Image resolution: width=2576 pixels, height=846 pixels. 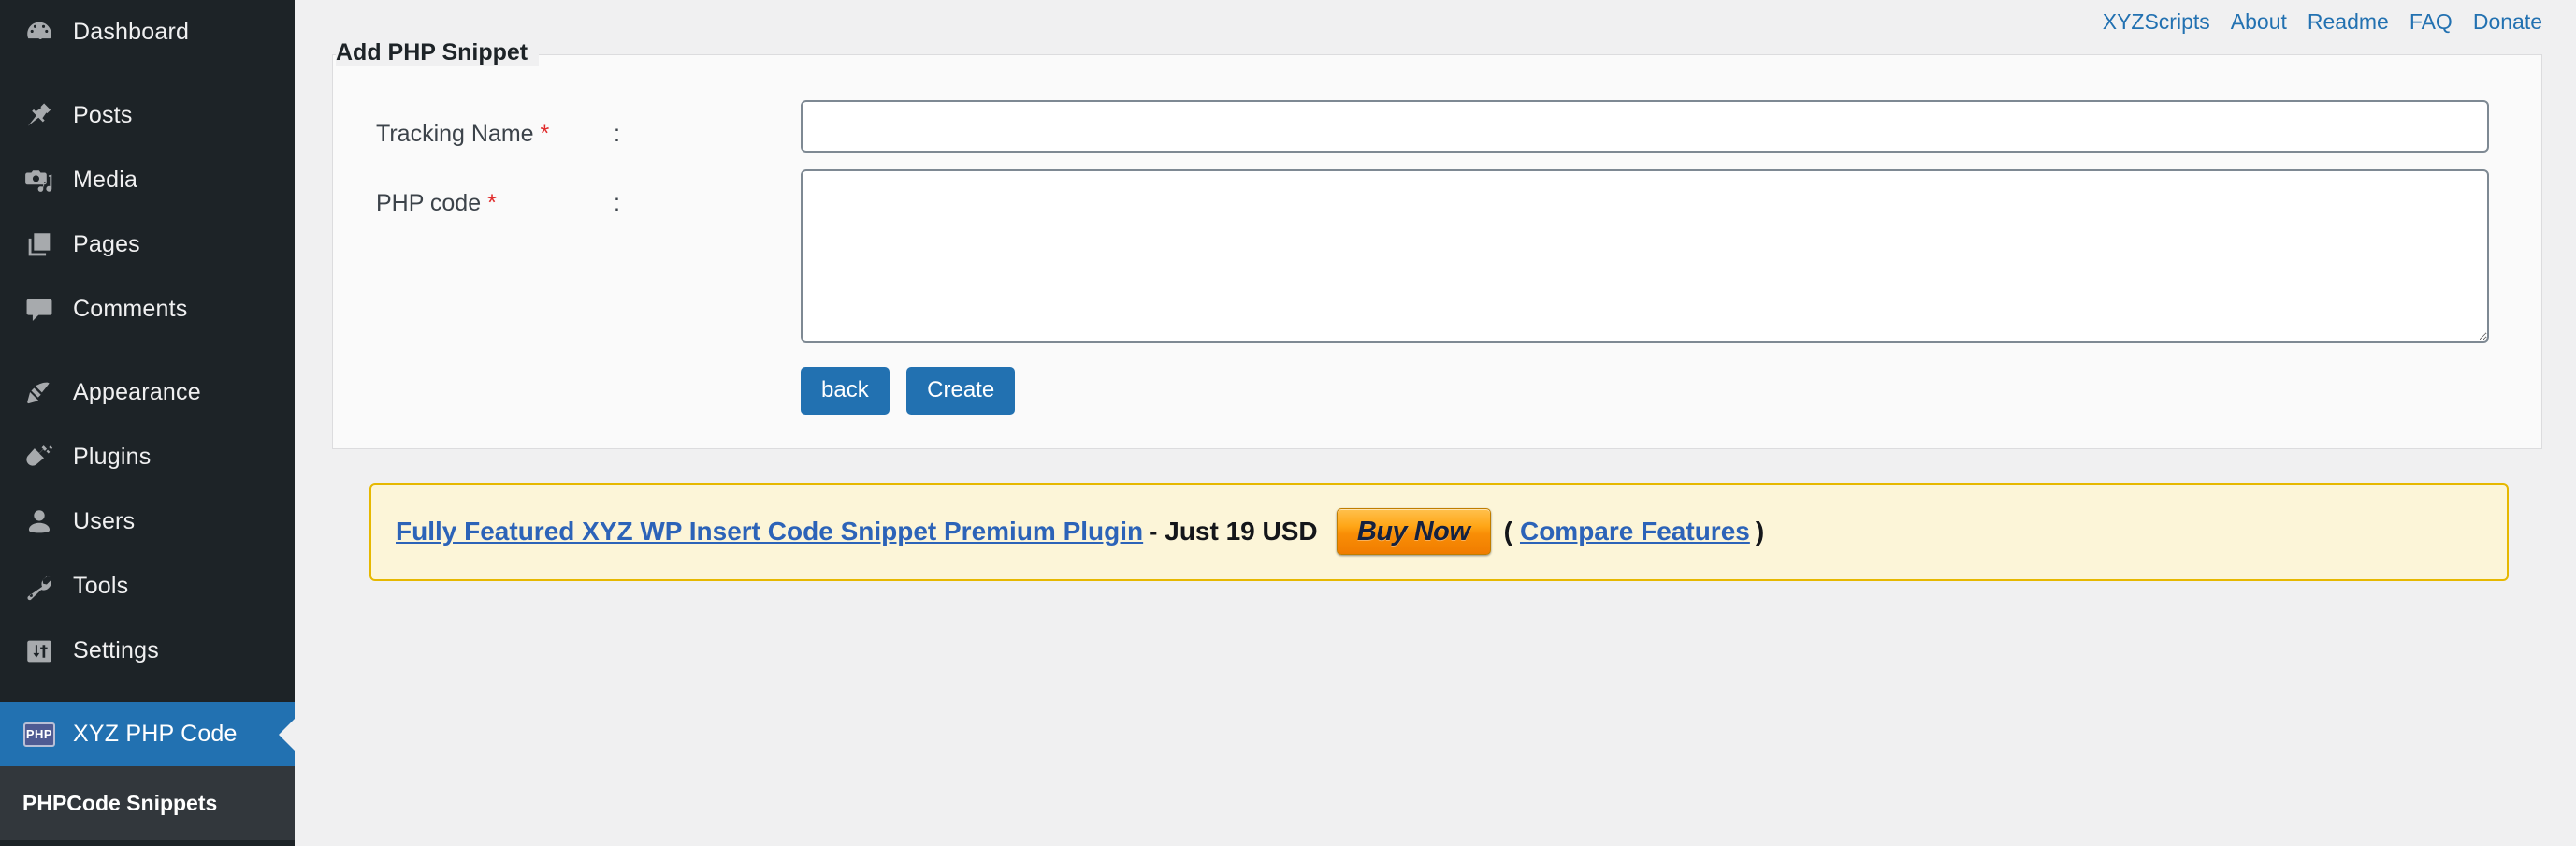 I want to click on pin-icon, so click(x=39, y=116).